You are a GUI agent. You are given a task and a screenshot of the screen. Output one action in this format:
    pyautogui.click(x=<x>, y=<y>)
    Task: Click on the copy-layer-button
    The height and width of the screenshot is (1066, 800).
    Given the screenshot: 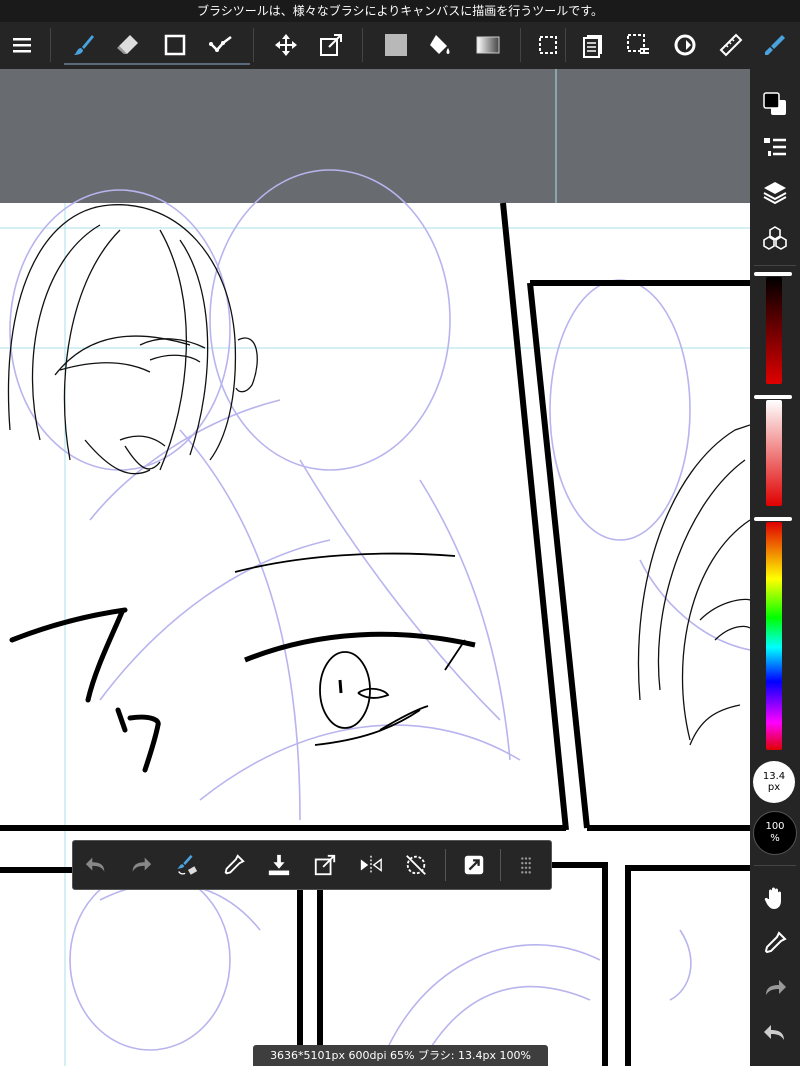 What is the action you would take?
    pyautogui.click(x=593, y=45)
    